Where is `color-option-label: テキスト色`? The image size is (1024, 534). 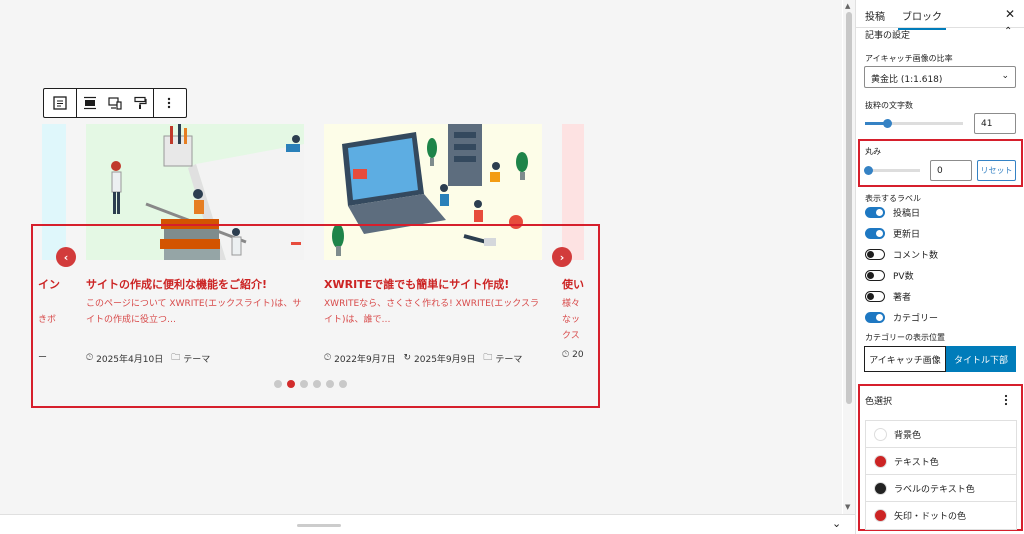
color-option-label: テキスト色 is located at coordinates (916, 462).